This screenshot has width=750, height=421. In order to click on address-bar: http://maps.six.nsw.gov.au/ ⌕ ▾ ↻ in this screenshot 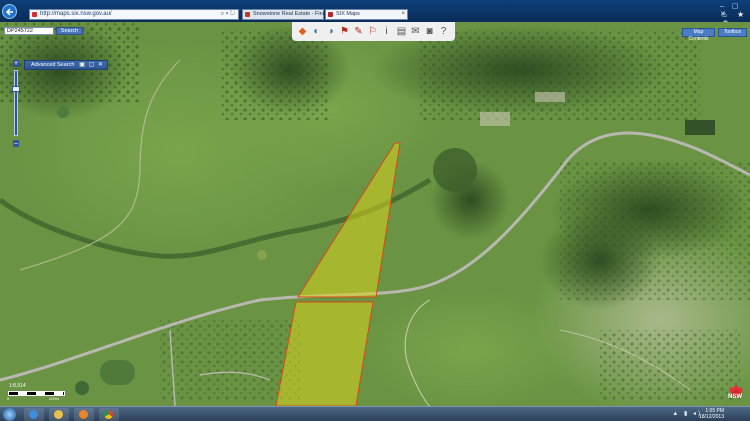, I will do `click(134, 14)`.